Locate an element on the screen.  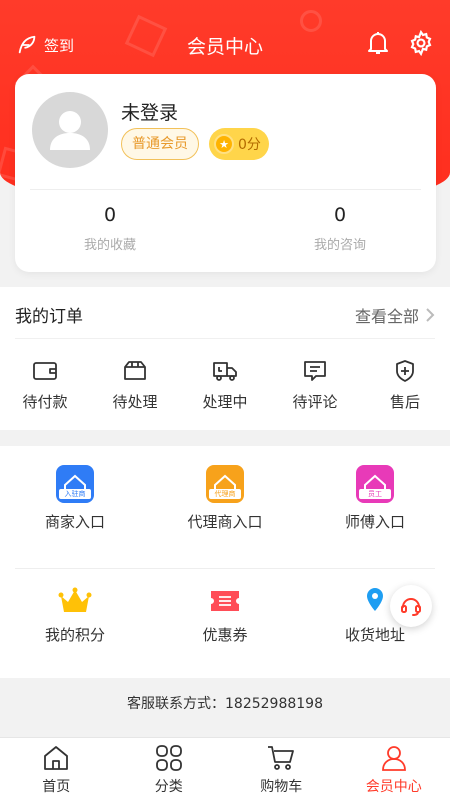
order-item-label: 处理中 is located at coordinates (225, 402).